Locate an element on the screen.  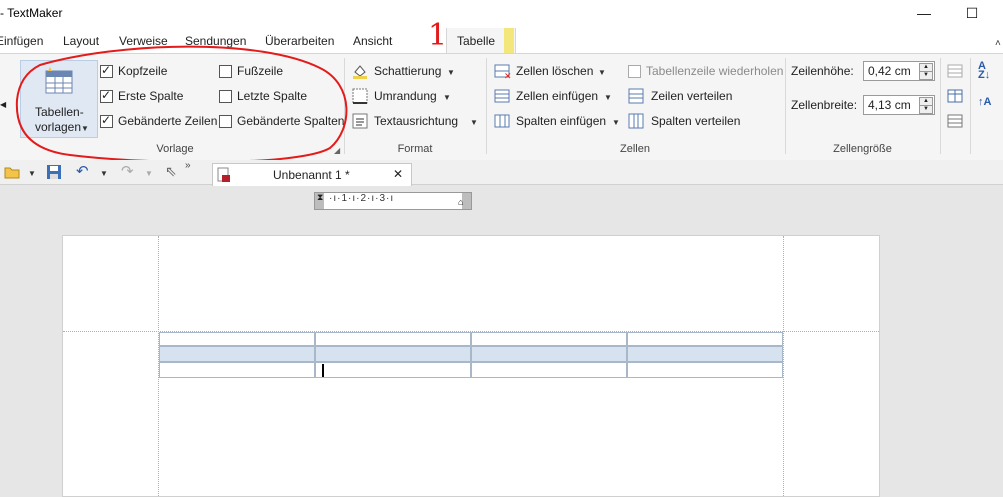
annotation-number: 1 is located at coordinates (438, 35).